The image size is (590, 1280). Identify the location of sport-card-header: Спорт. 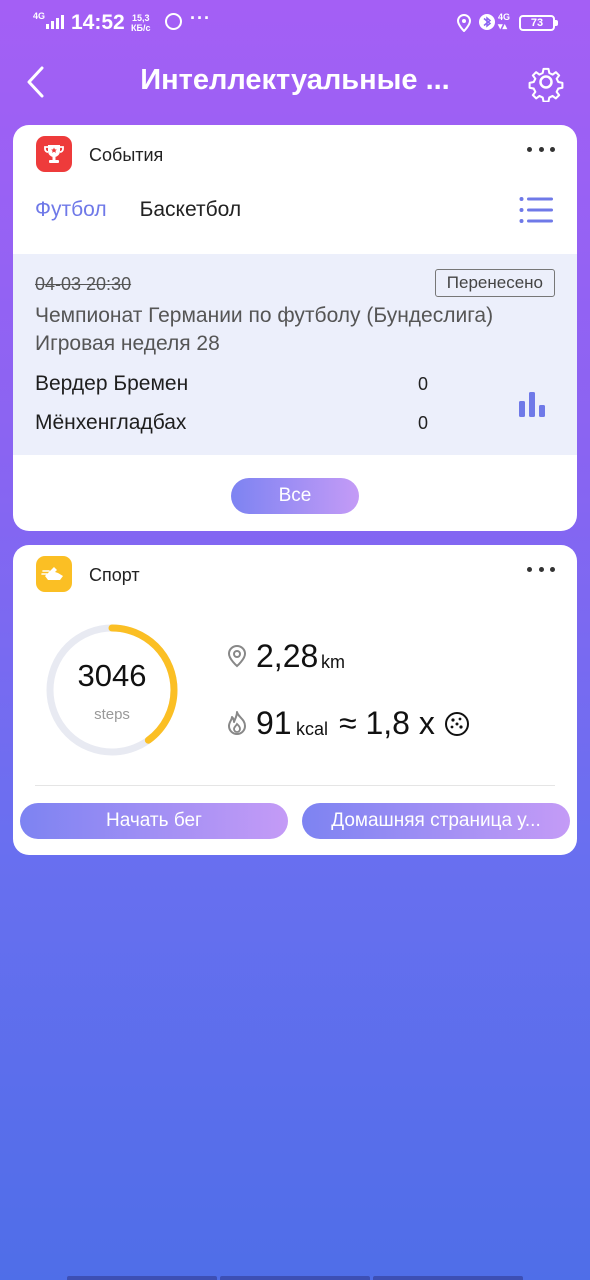
(295, 575).